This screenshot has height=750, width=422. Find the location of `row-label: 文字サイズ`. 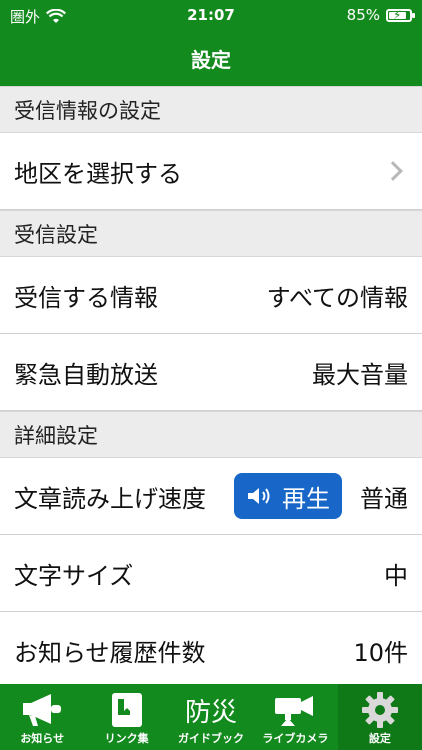

row-label: 文字サイズ is located at coordinates (74, 575).